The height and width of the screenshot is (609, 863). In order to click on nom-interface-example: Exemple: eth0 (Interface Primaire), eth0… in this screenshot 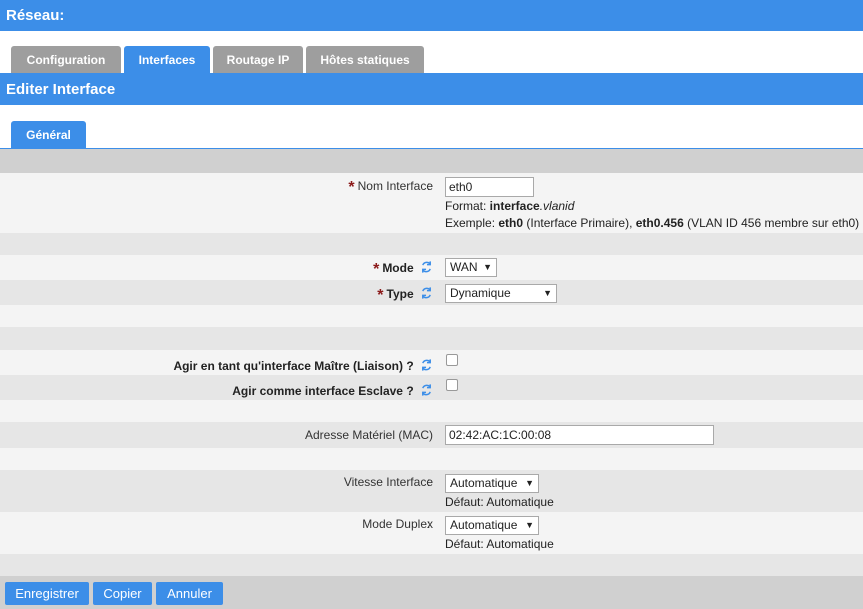, I will do `click(652, 223)`.